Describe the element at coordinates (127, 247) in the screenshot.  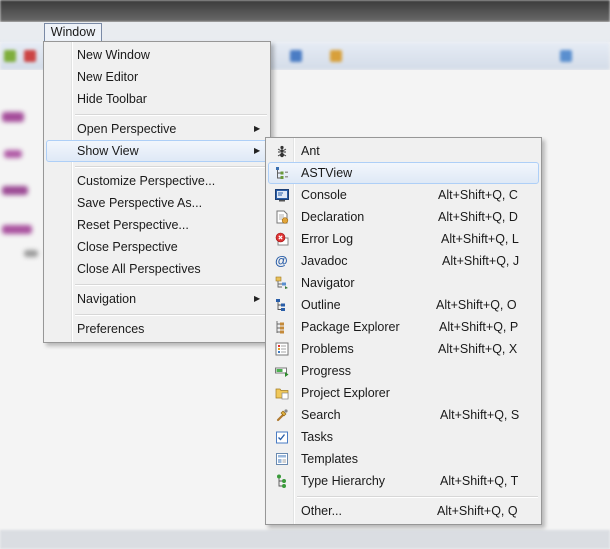
I see `menu-item-label: Close Perspective` at that location.